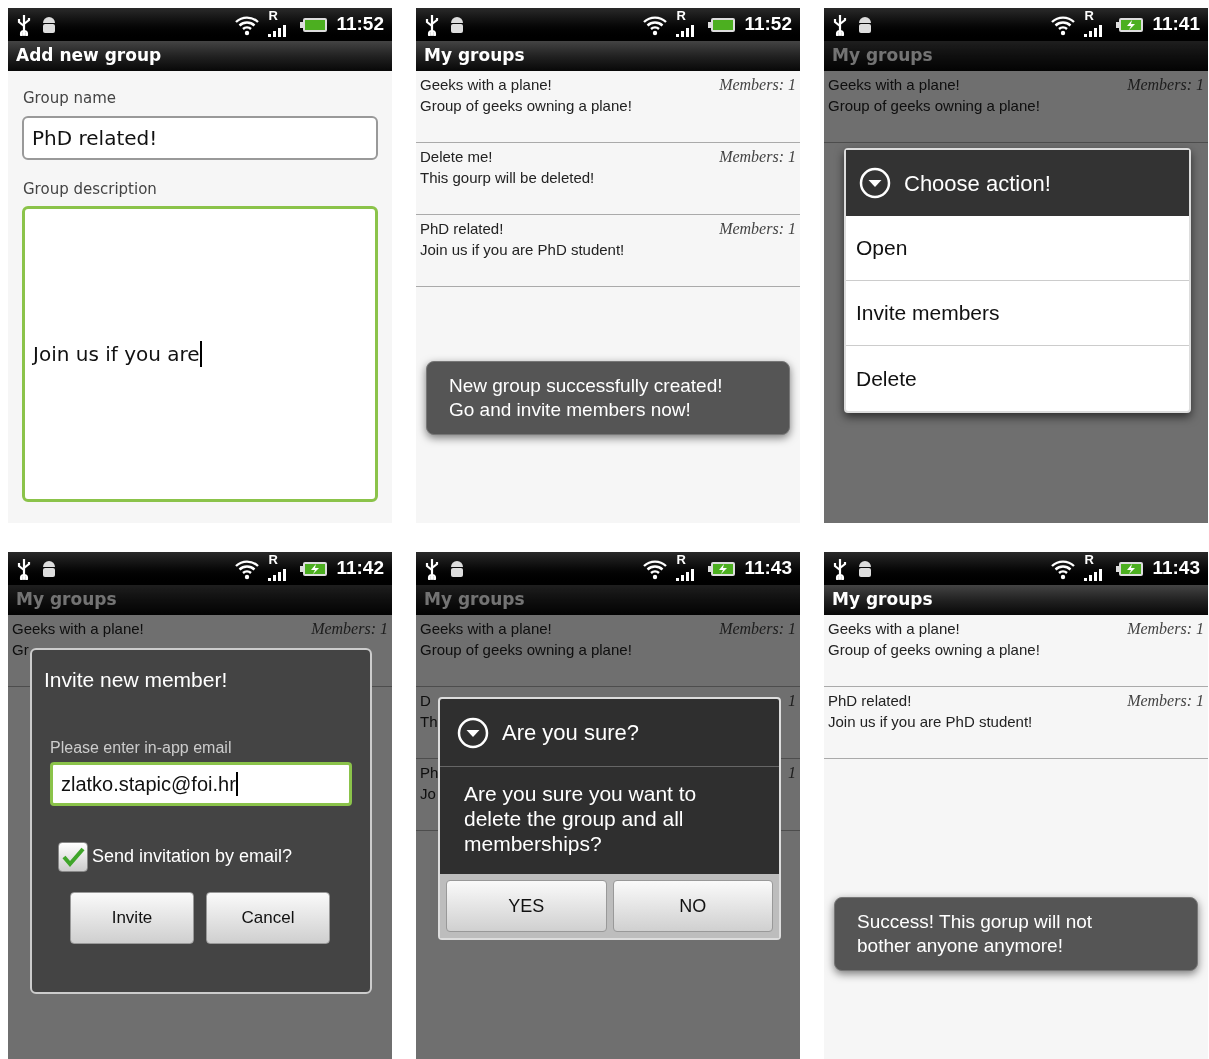  What do you see at coordinates (192, 856) in the screenshot?
I see `checkbox-label: Send invitation by email?` at bounding box center [192, 856].